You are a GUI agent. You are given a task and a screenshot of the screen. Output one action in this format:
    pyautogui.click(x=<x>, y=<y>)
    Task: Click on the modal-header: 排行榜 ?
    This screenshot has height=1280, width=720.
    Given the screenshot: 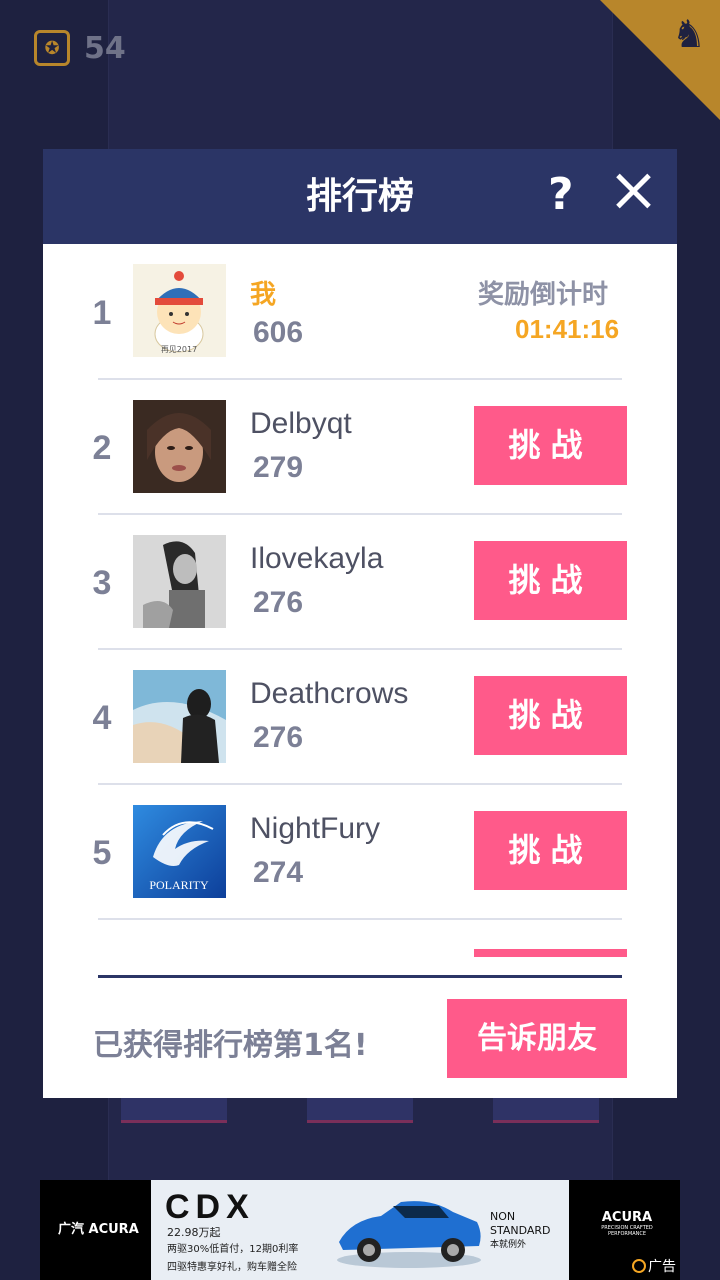 What is the action you would take?
    pyautogui.click(x=360, y=196)
    